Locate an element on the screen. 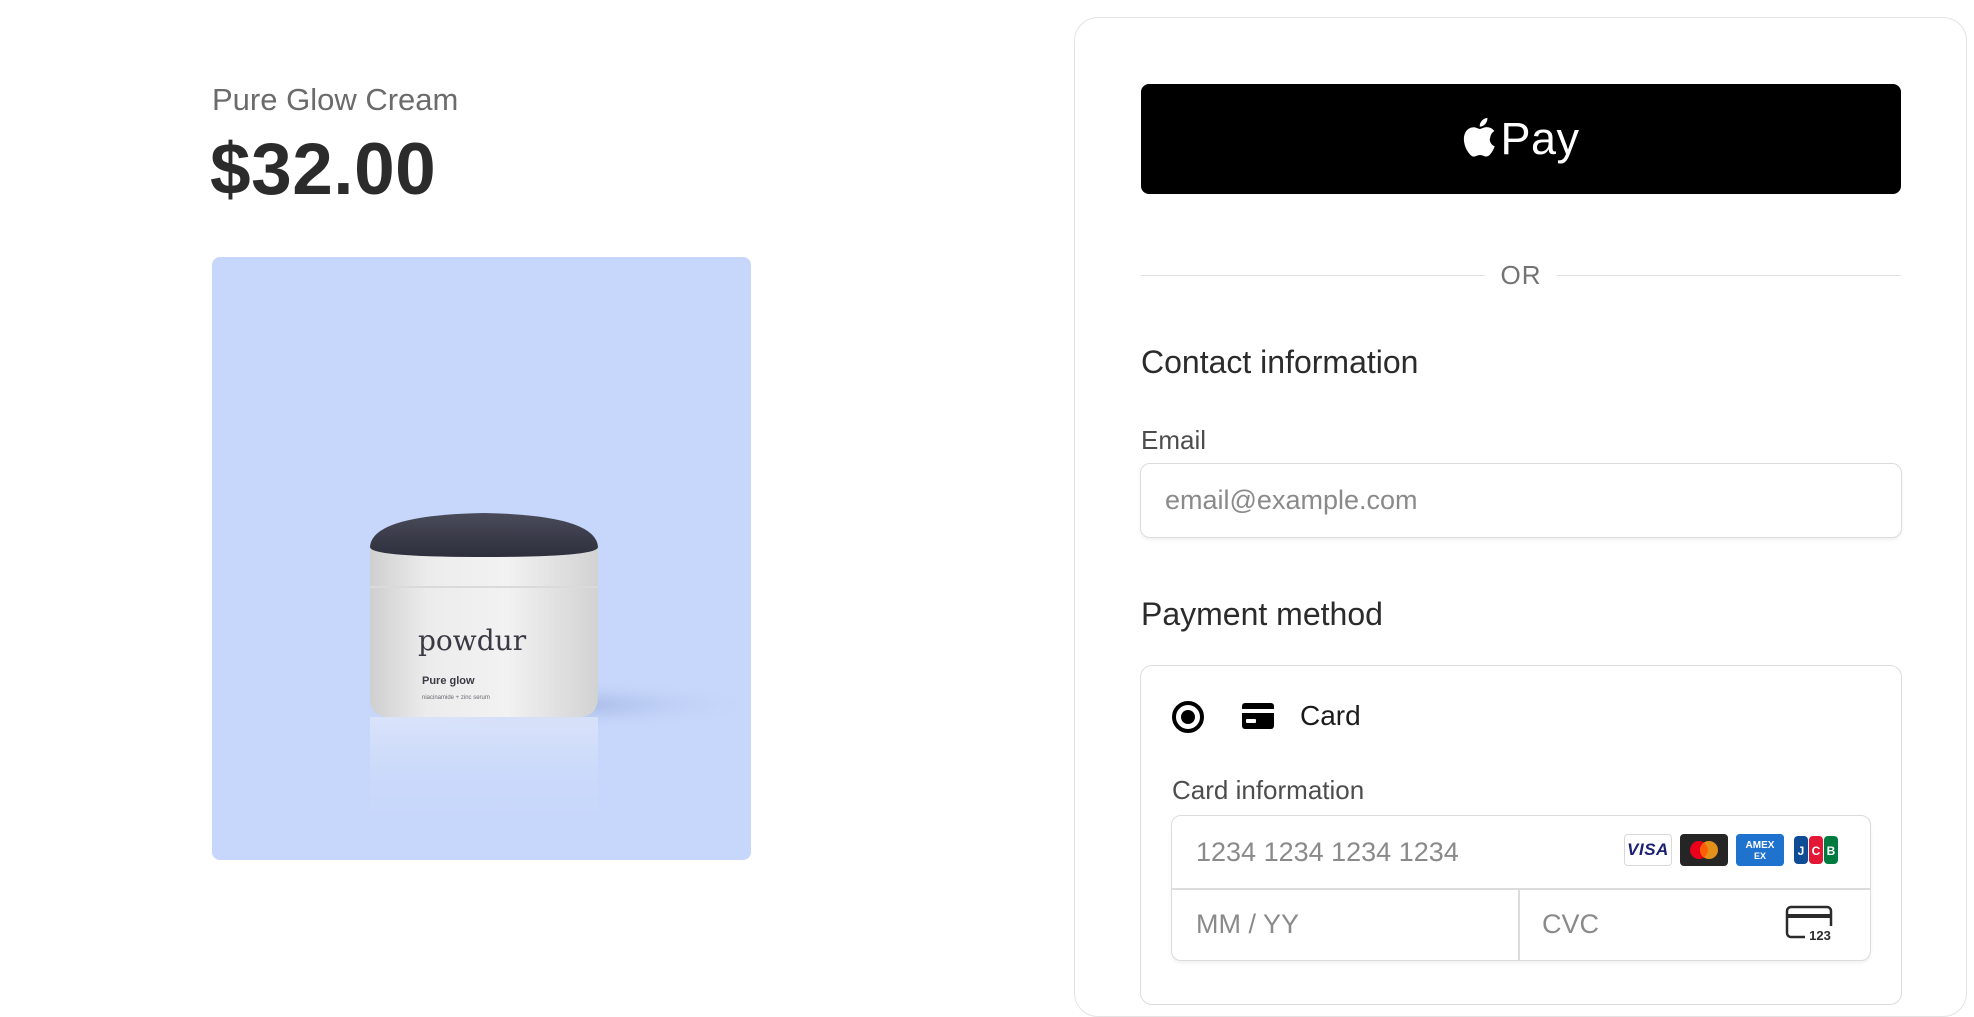 The height and width of the screenshot is (1017, 1974). card-fields-row-divider is located at coordinates (1521, 889).